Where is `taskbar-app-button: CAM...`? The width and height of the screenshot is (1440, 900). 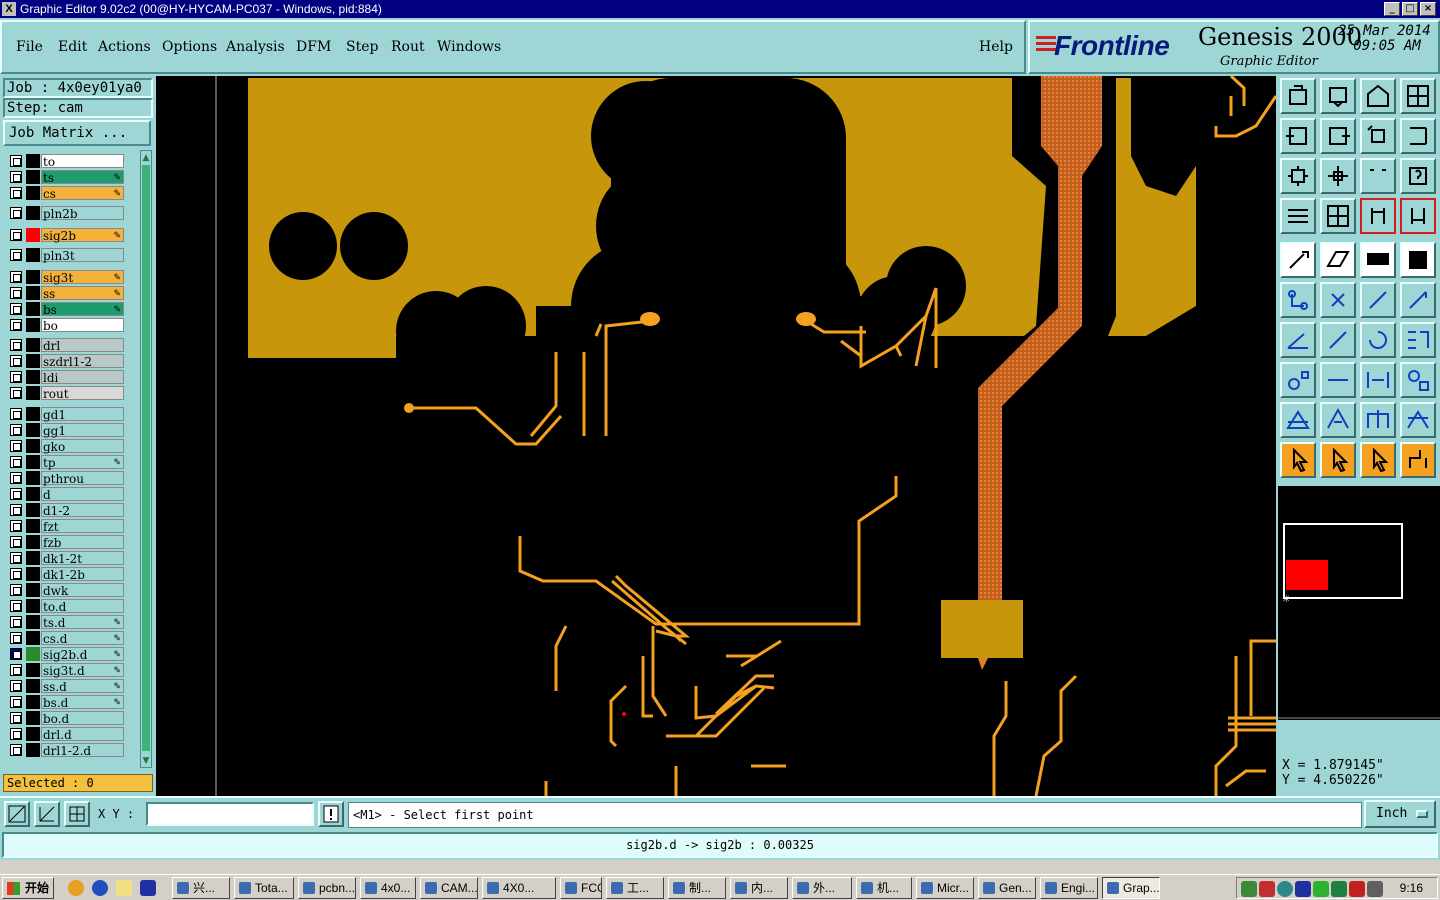 taskbar-app-button: CAM... is located at coordinates (449, 888).